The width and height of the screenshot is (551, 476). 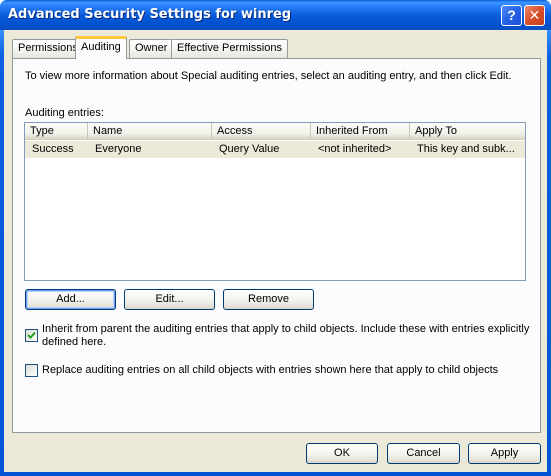 What do you see at coordinates (31, 370) in the screenshot?
I see `replace-checkbox` at bounding box center [31, 370].